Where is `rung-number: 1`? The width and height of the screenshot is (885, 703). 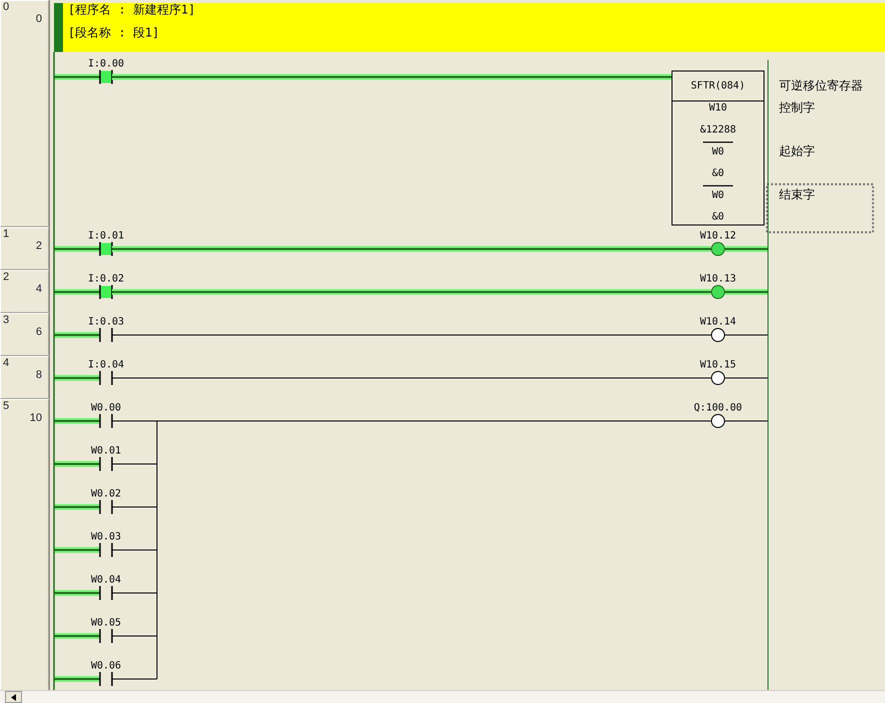
rung-number: 1 is located at coordinates (6, 234).